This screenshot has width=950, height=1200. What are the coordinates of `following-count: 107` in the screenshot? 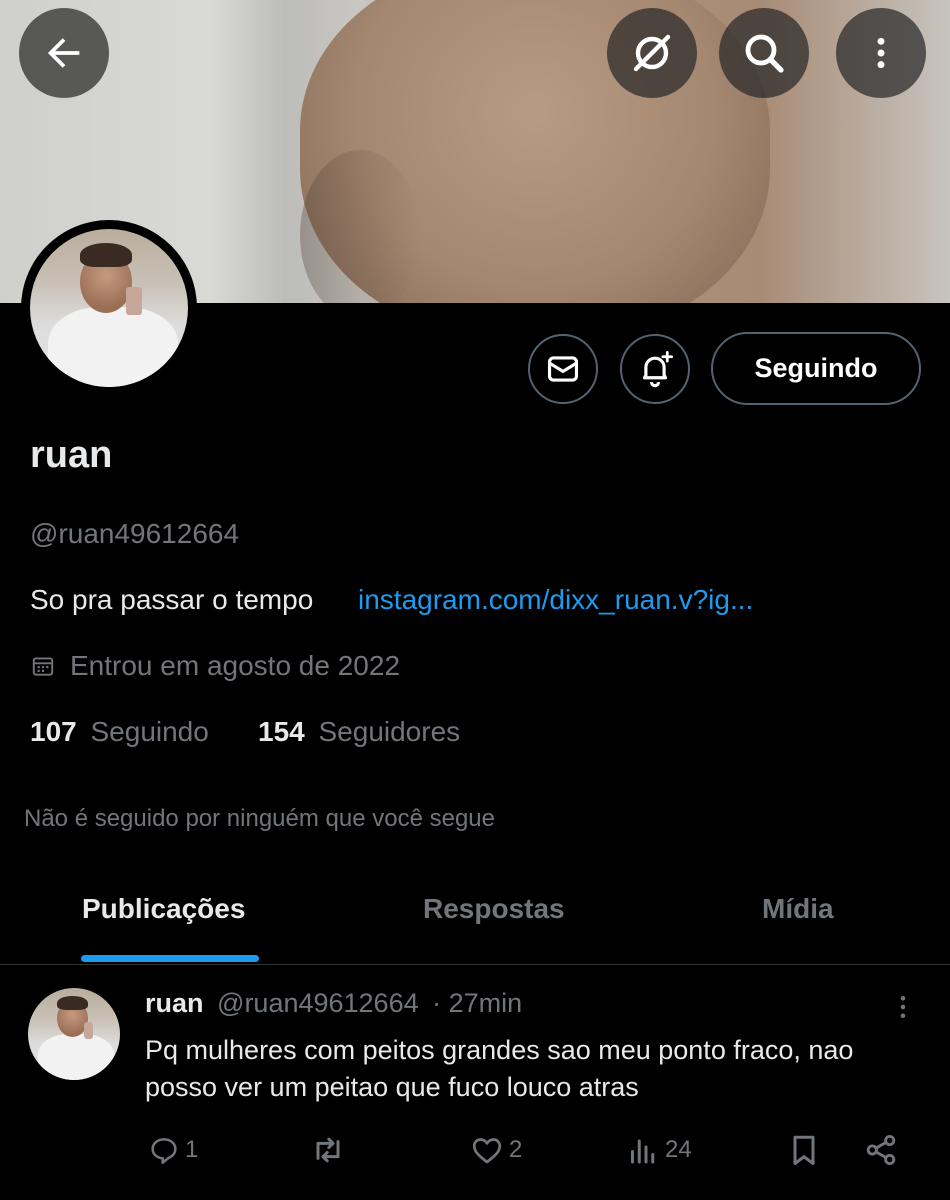 It's located at (53, 731).